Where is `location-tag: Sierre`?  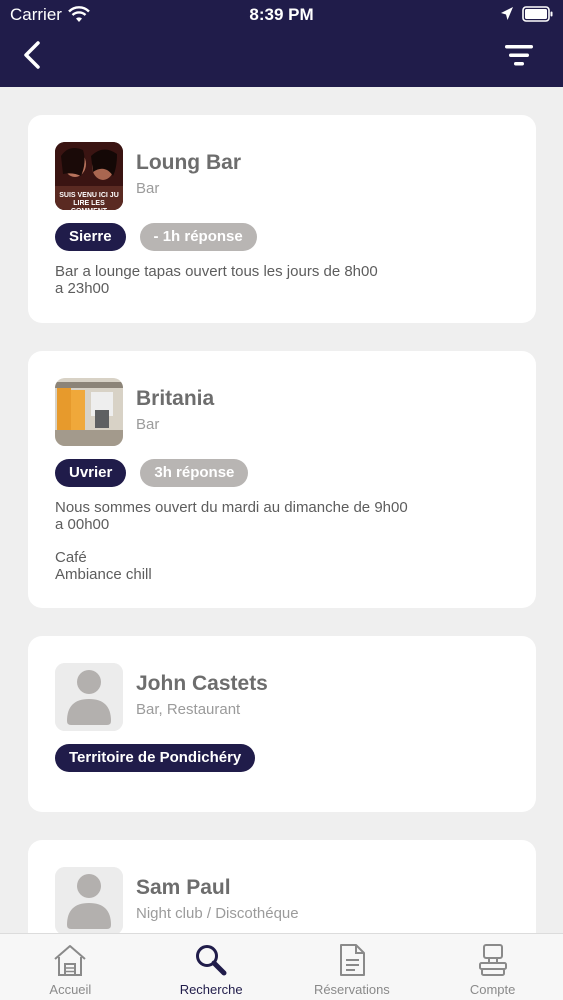 location-tag: Sierre is located at coordinates (90, 237).